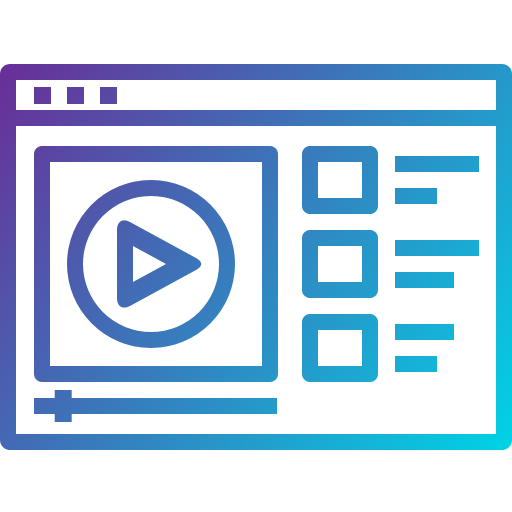 Image resolution: width=512 pixels, height=512 pixels. What do you see at coordinates (63, 406) in the screenshot?
I see `progress-handle` at bounding box center [63, 406].